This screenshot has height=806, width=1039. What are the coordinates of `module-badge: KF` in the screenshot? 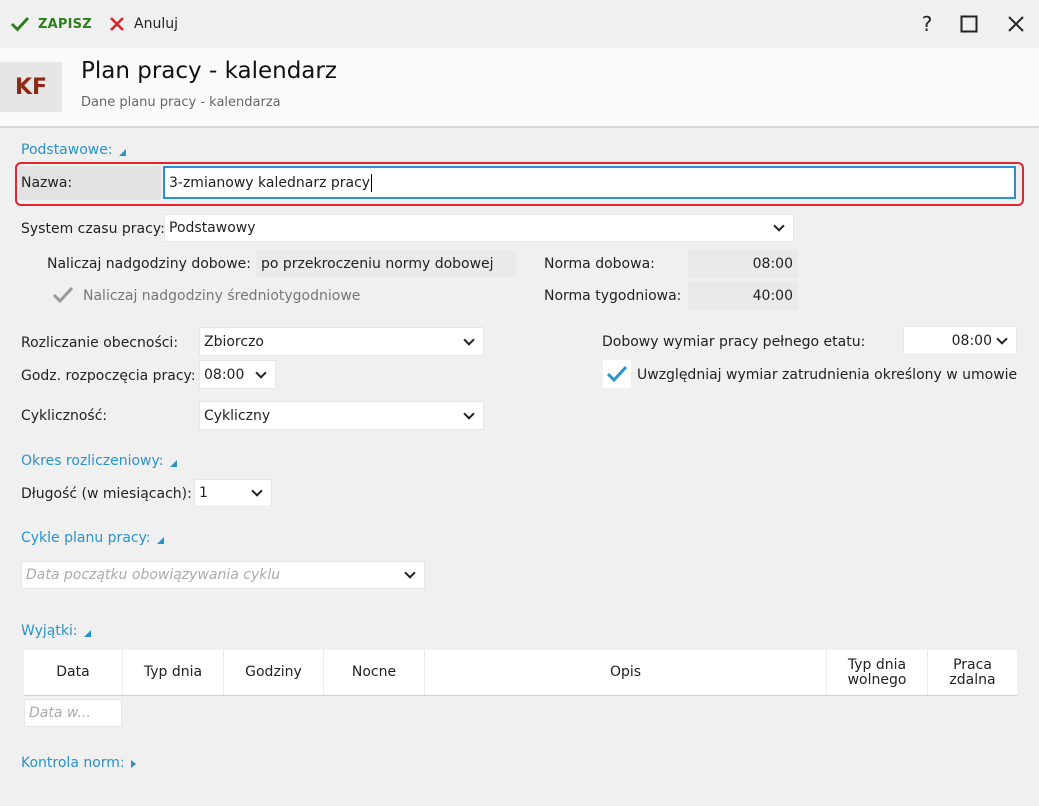 It's located at (31, 87).